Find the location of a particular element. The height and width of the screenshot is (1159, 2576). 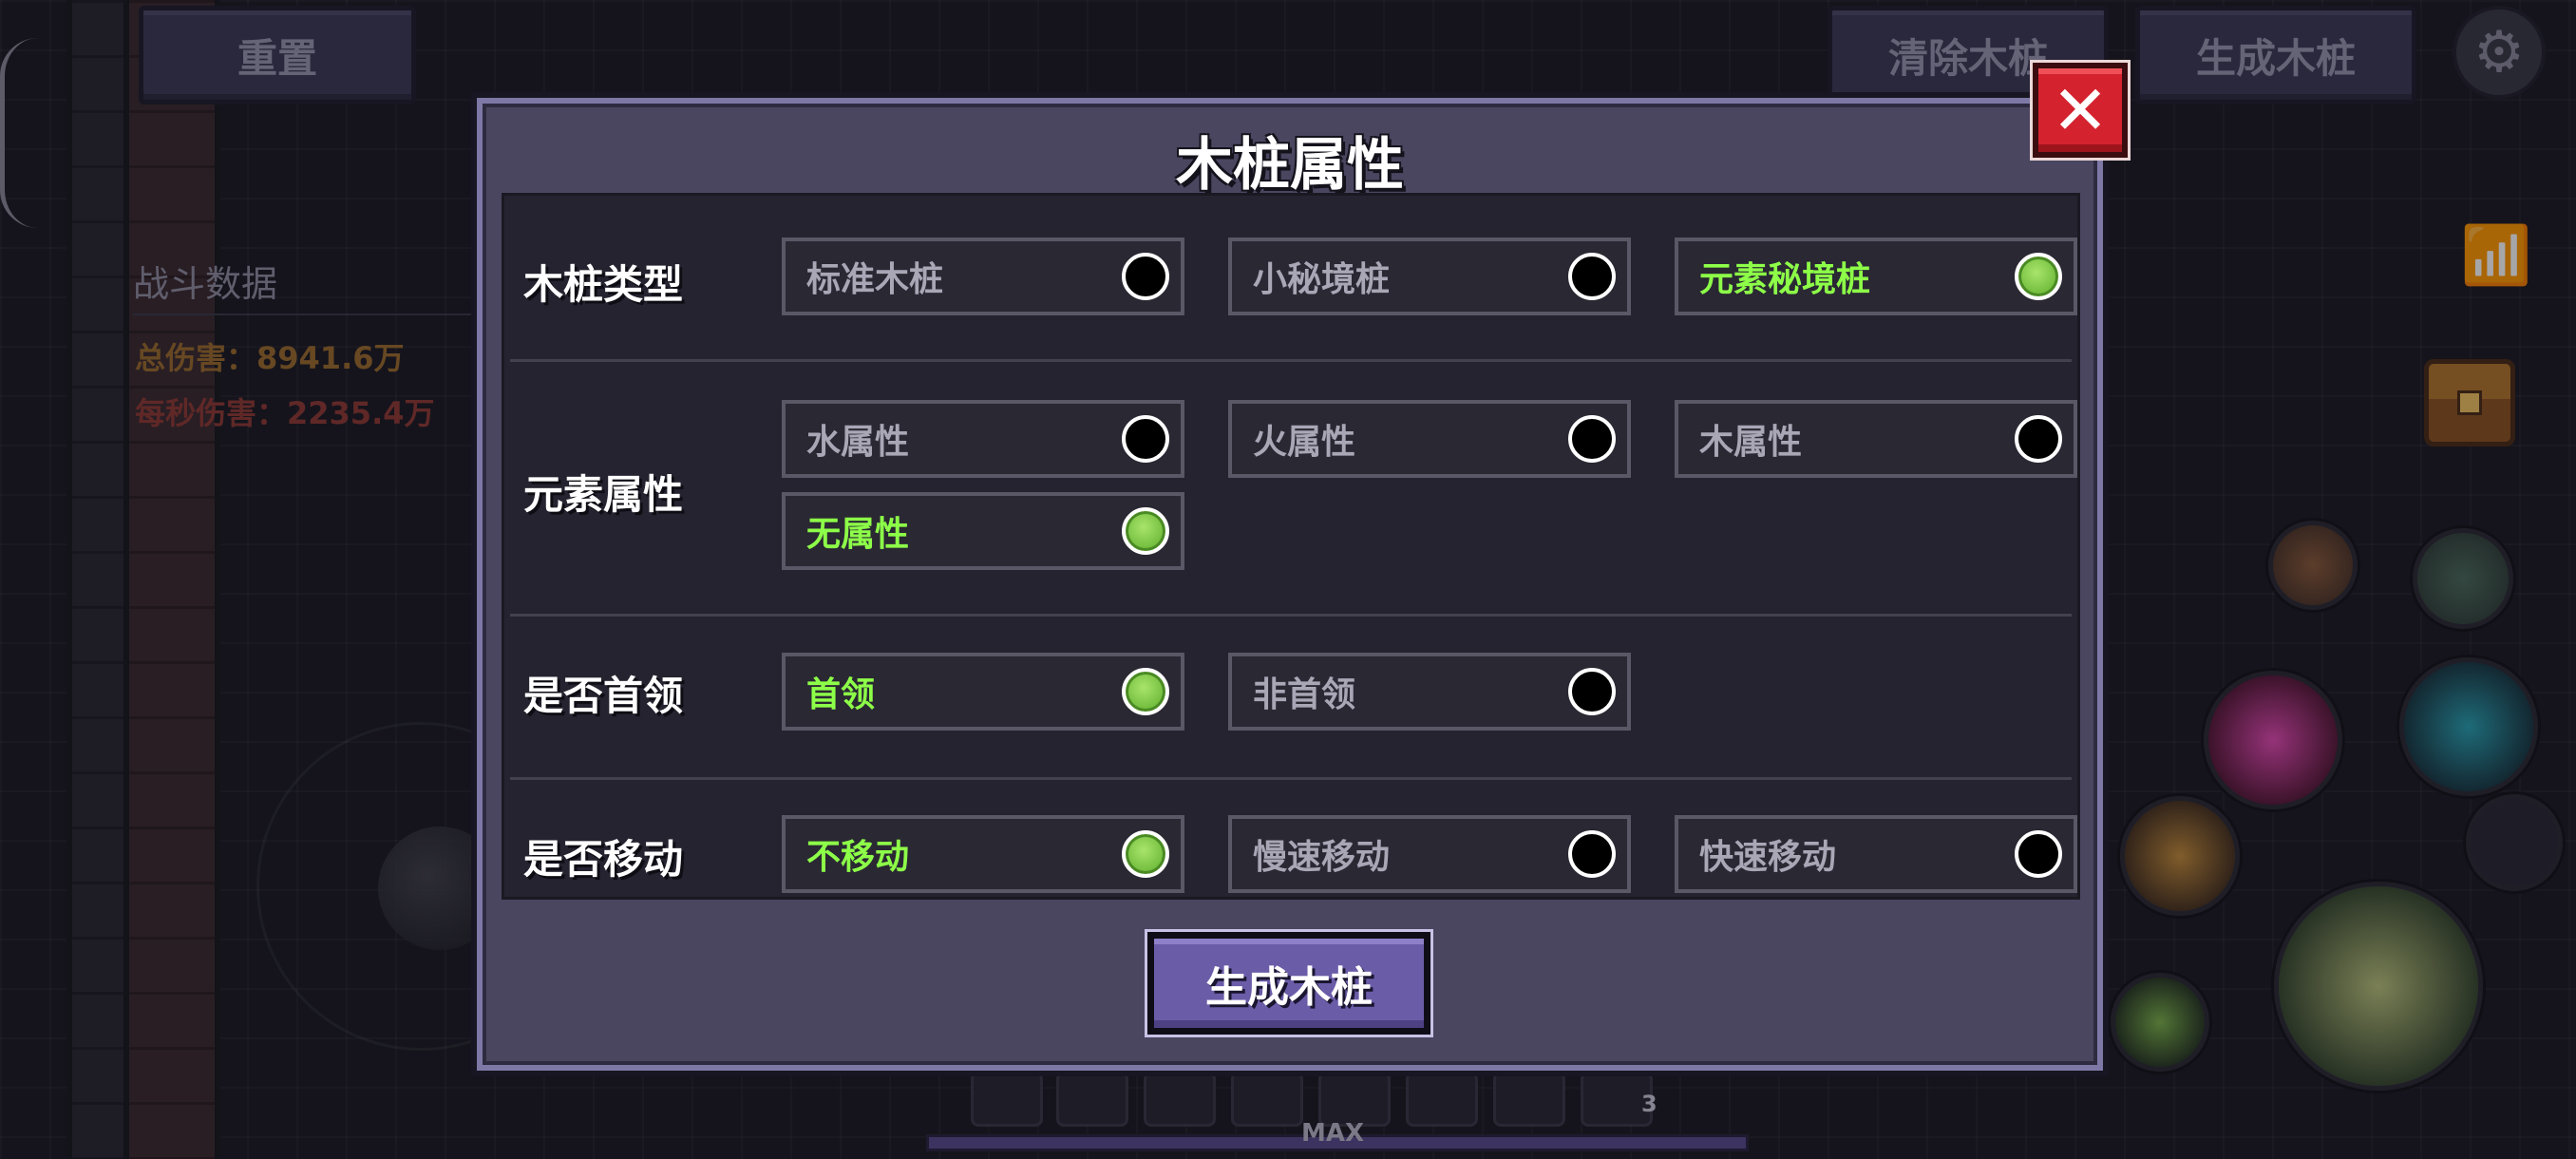

option-label: 不移动 is located at coordinates (858, 857).